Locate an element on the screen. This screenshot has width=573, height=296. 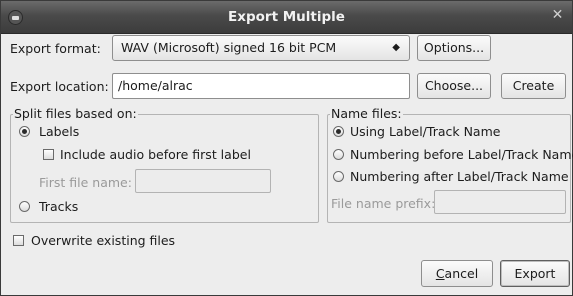
export-location-label: Export location: is located at coordinates (59, 86).